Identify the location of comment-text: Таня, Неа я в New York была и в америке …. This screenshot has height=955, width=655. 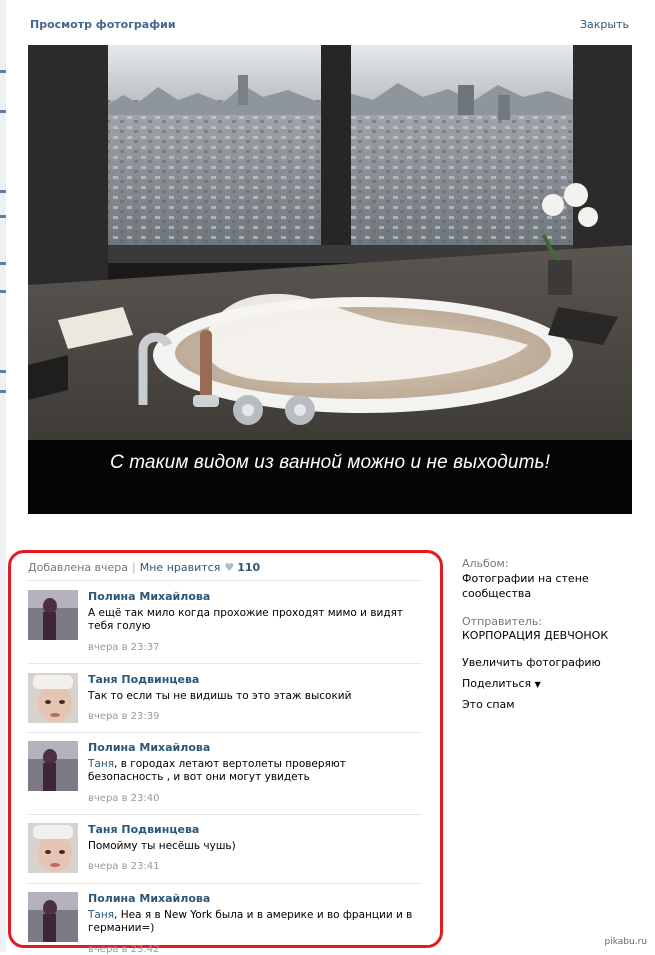
(253, 922).